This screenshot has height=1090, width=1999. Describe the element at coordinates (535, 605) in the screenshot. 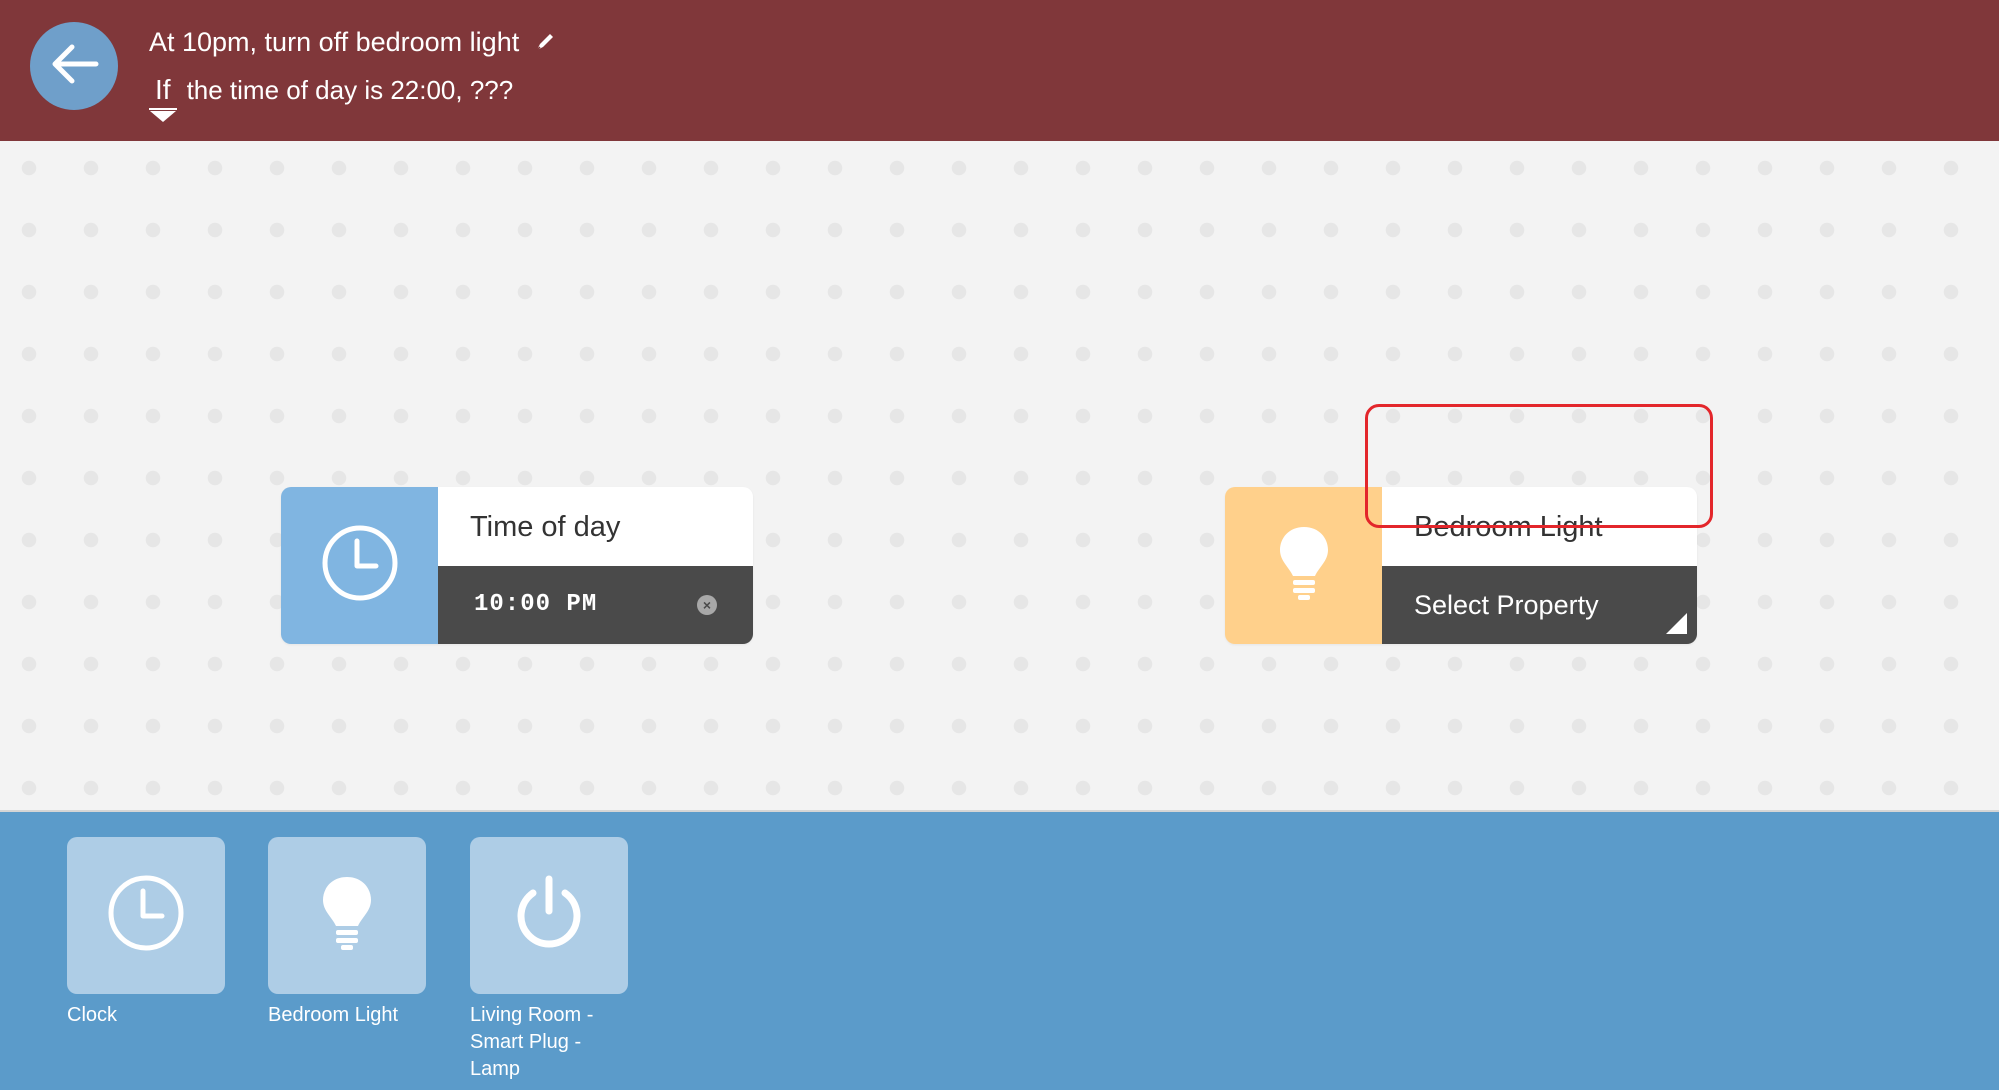

I see `time-value: 10:00 PM` at that location.